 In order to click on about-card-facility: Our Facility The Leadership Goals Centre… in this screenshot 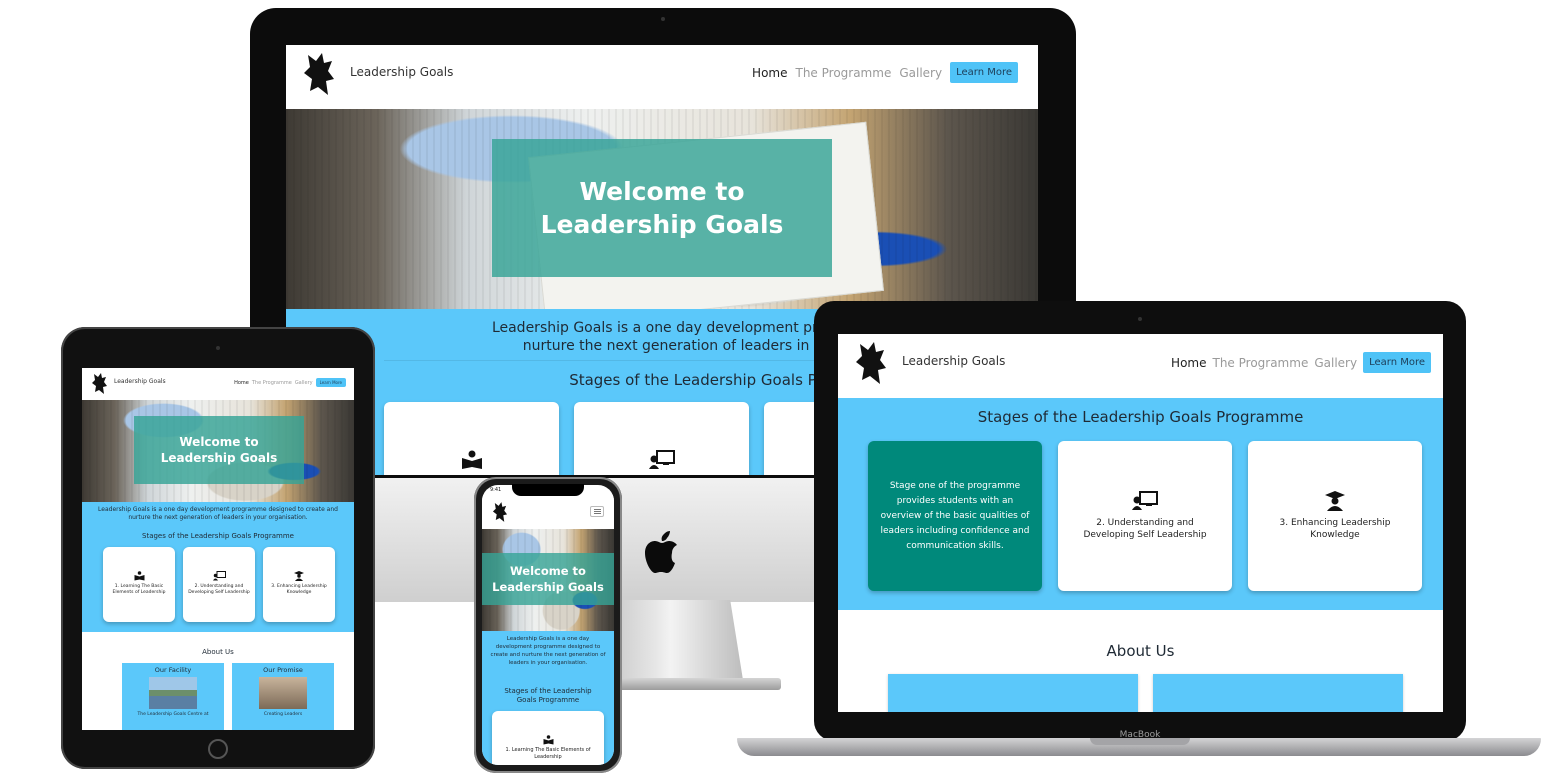, I will do `click(173, 696)`.